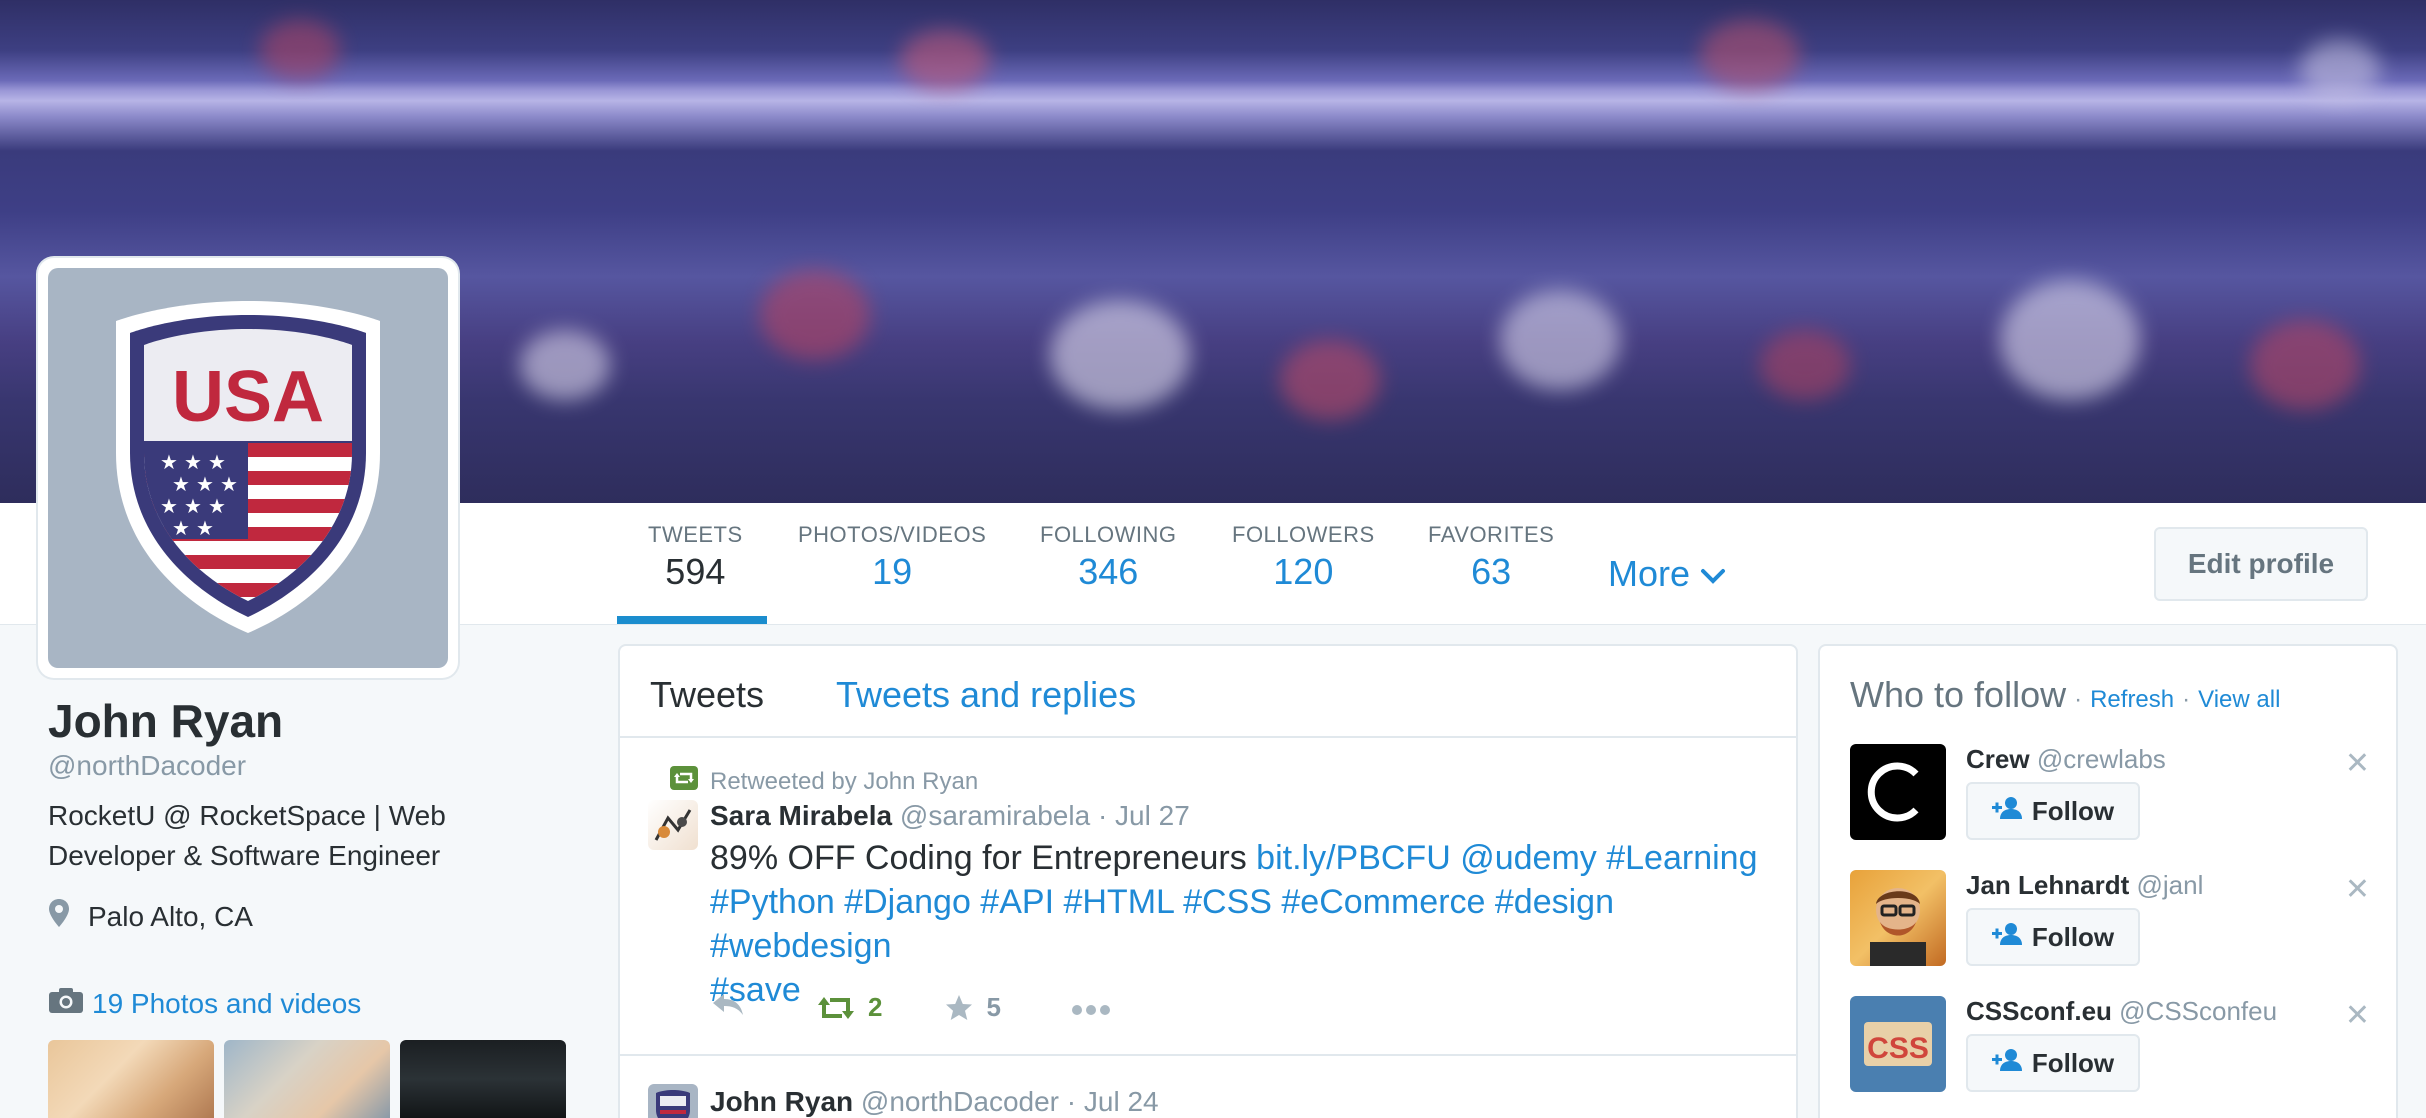  What do you see at coordinates (2261, 564) in the screenshot?
I see `edit-profile-button: Edit profile` at bounding box center [2261, 564].